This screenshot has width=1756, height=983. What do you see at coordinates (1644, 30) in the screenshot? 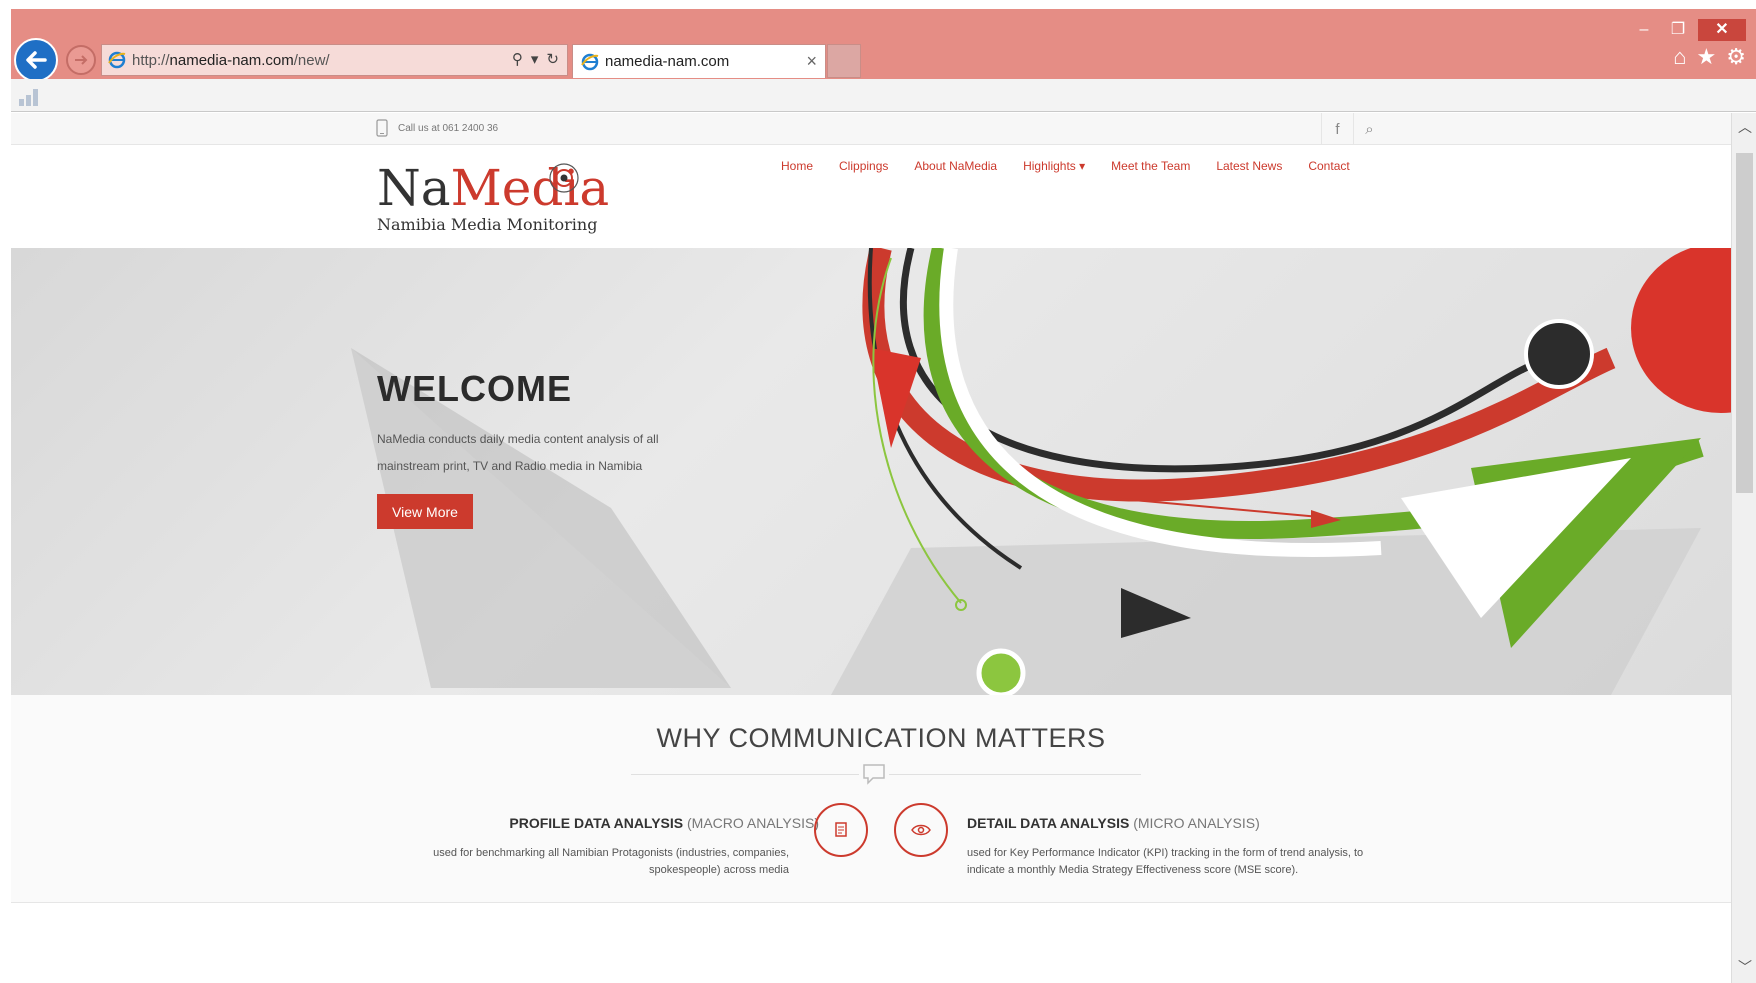
I see `minimize-button: ‒` at bounding box center [1644, 30].